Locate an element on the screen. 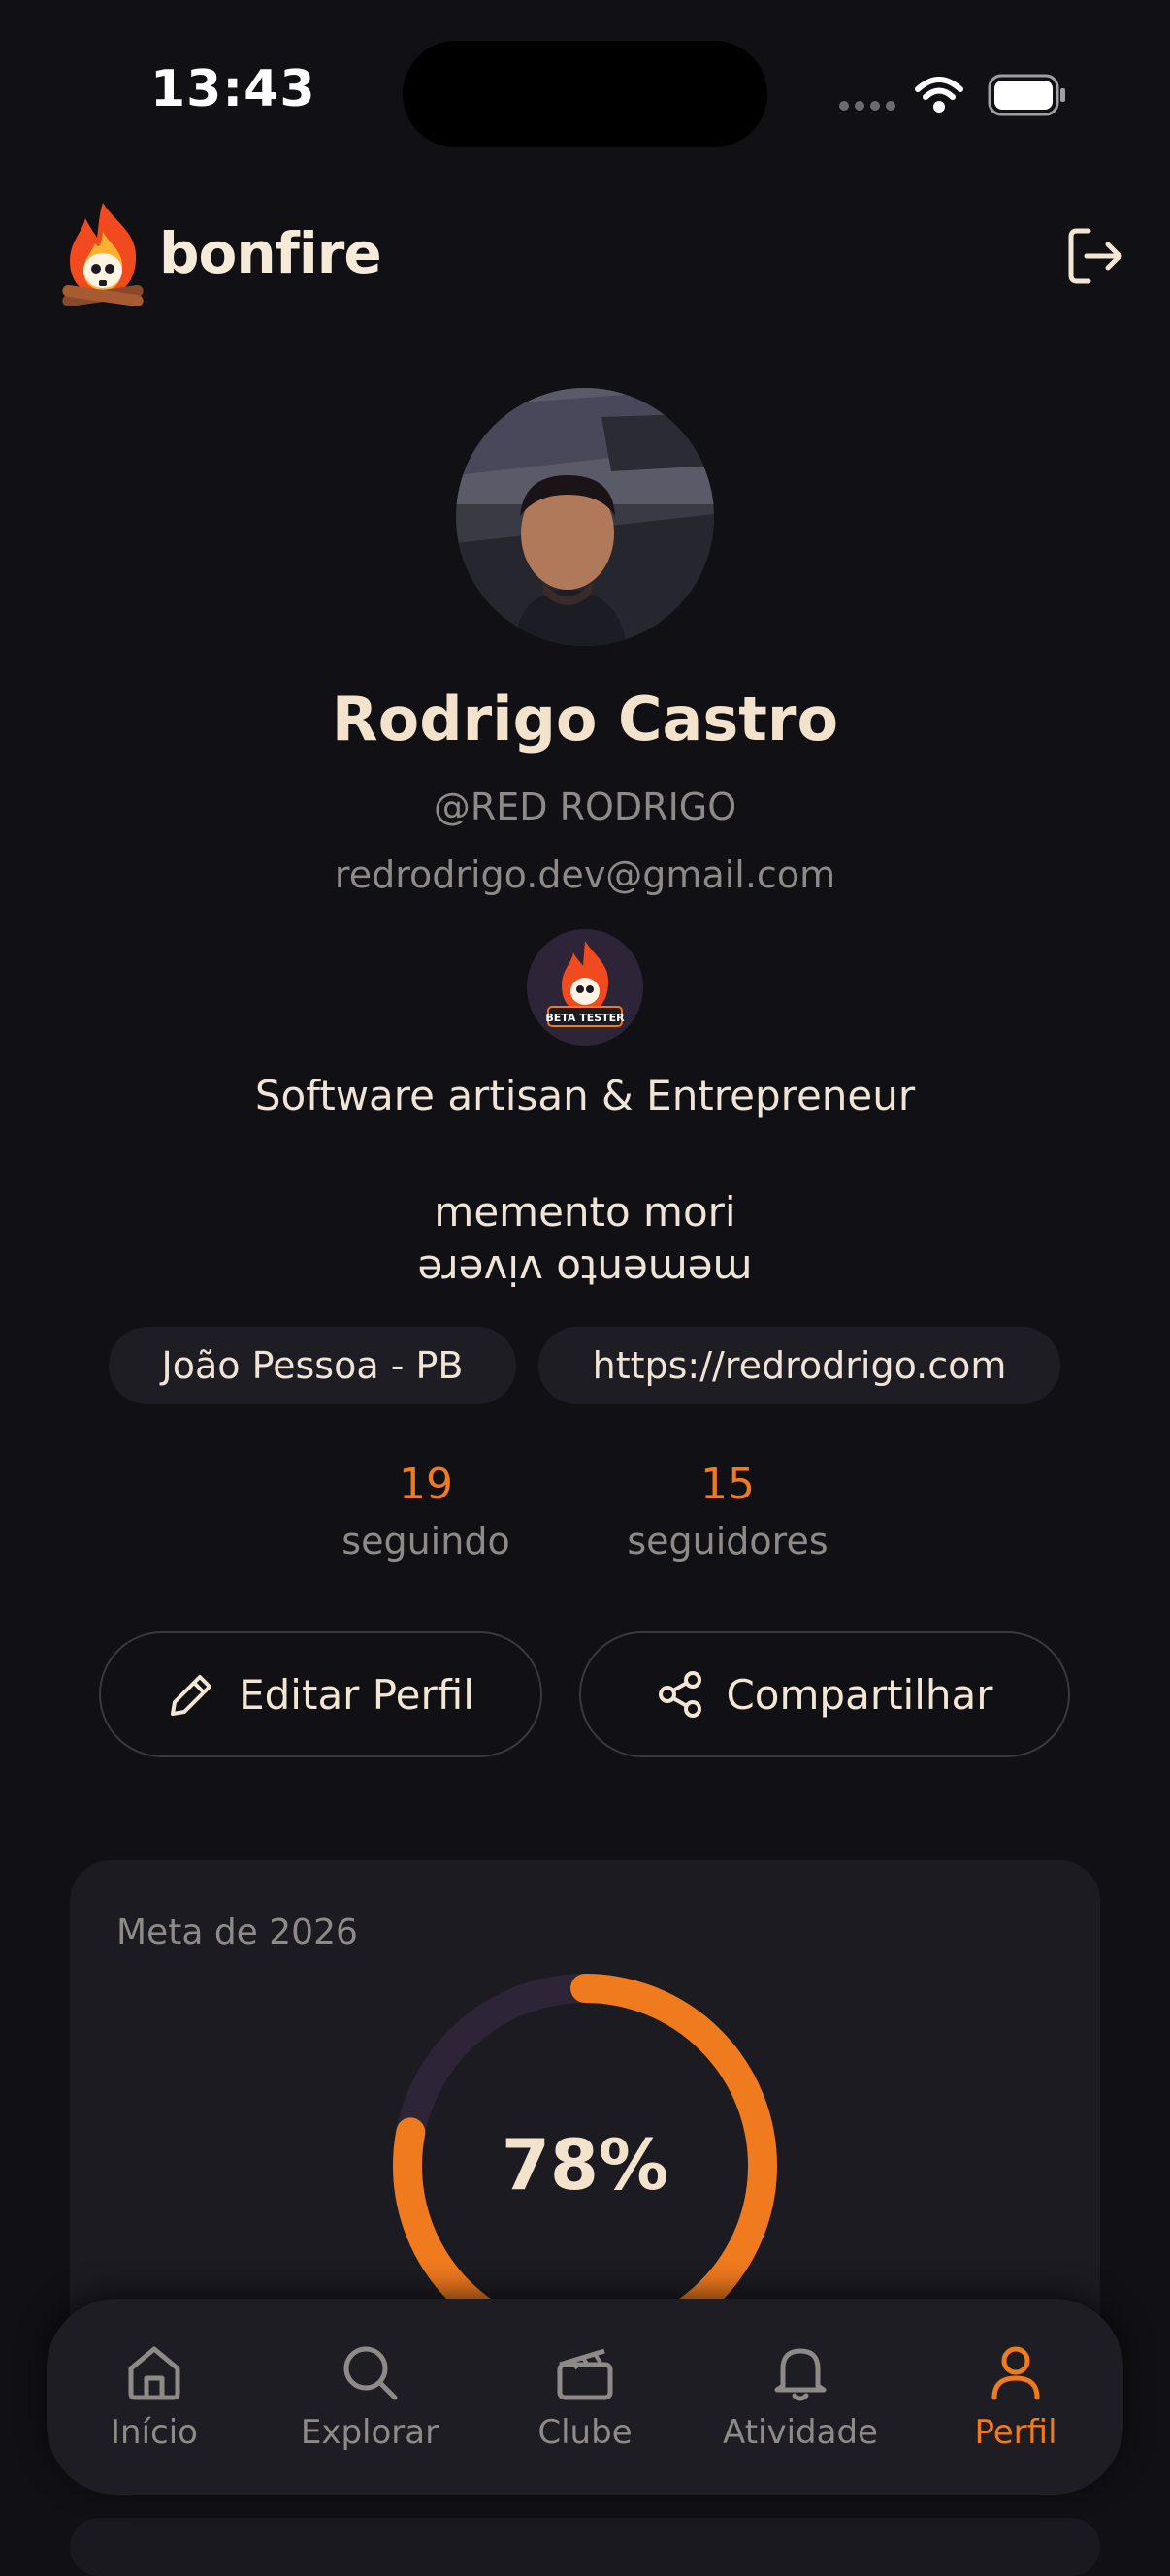 This screenshot has width=1170, height=2576. bio-line-2: memento mori is located at coordinates (585, 1212).